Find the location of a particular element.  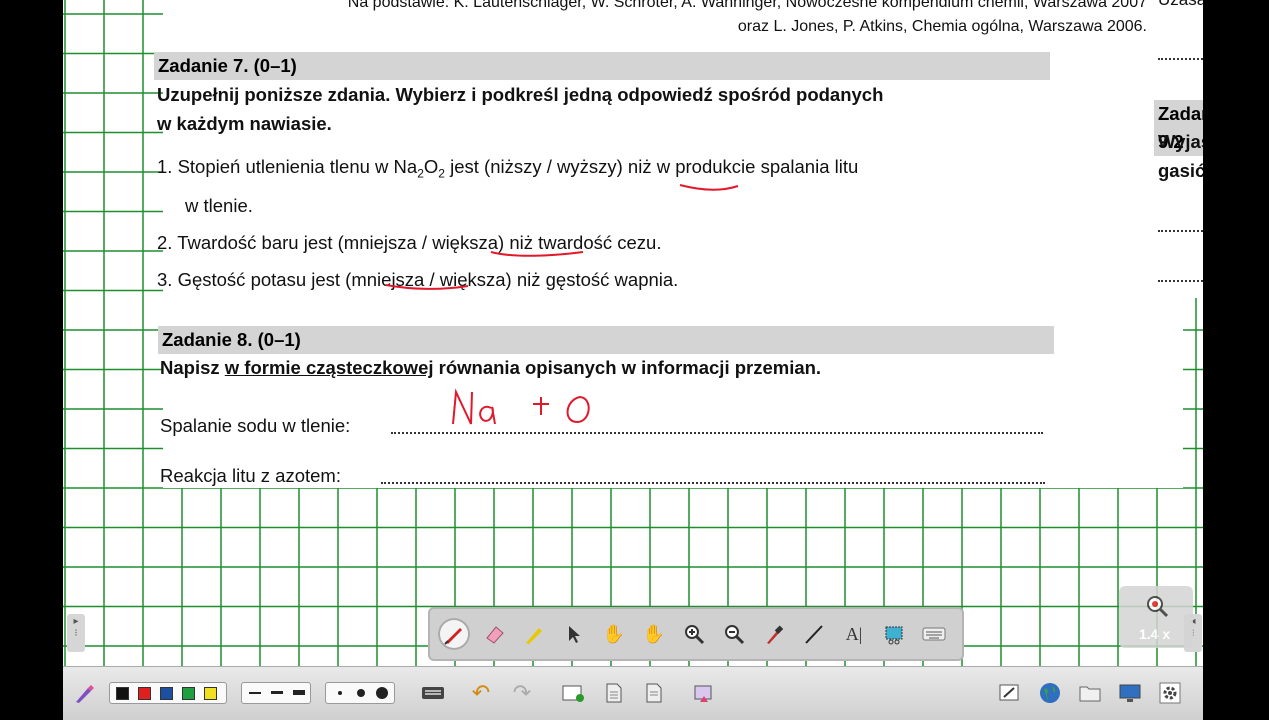

color-blue-swatch is located at coordinates (166, 693).